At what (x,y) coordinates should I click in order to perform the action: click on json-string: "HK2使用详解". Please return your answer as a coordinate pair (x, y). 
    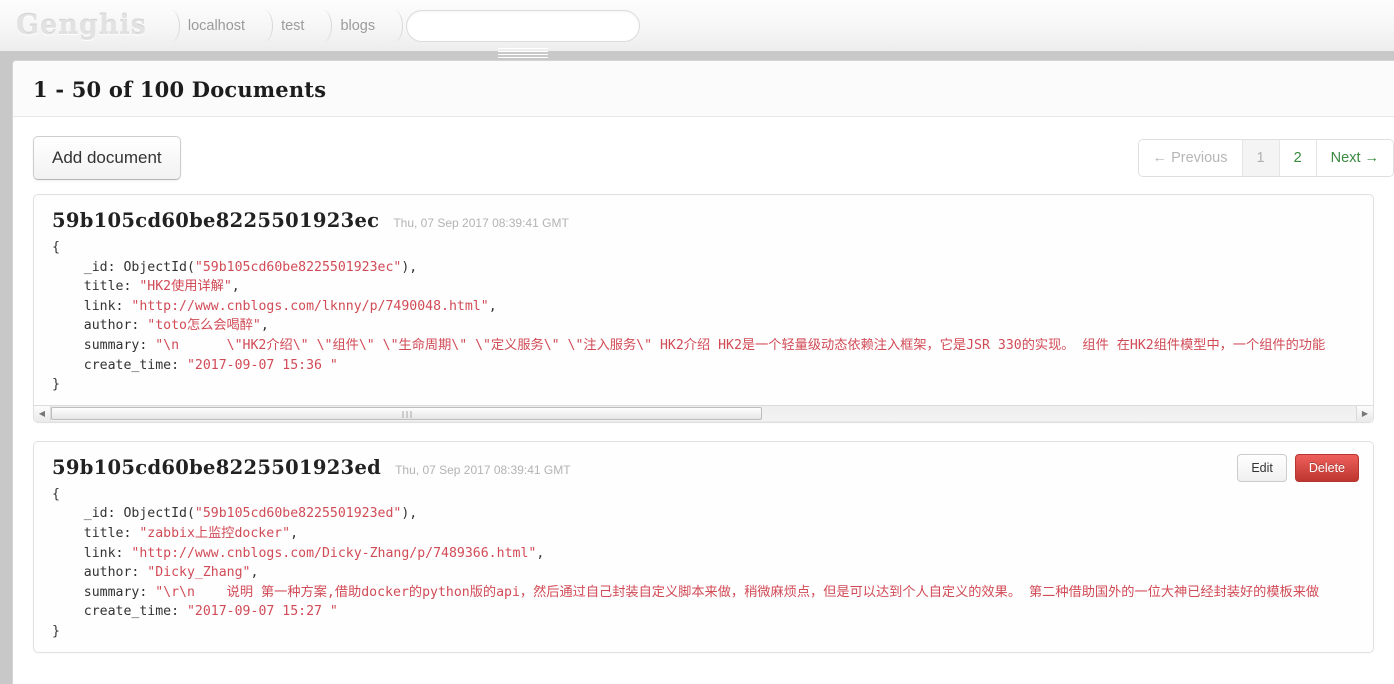
    Looking at the image, I should click on (185, 287).